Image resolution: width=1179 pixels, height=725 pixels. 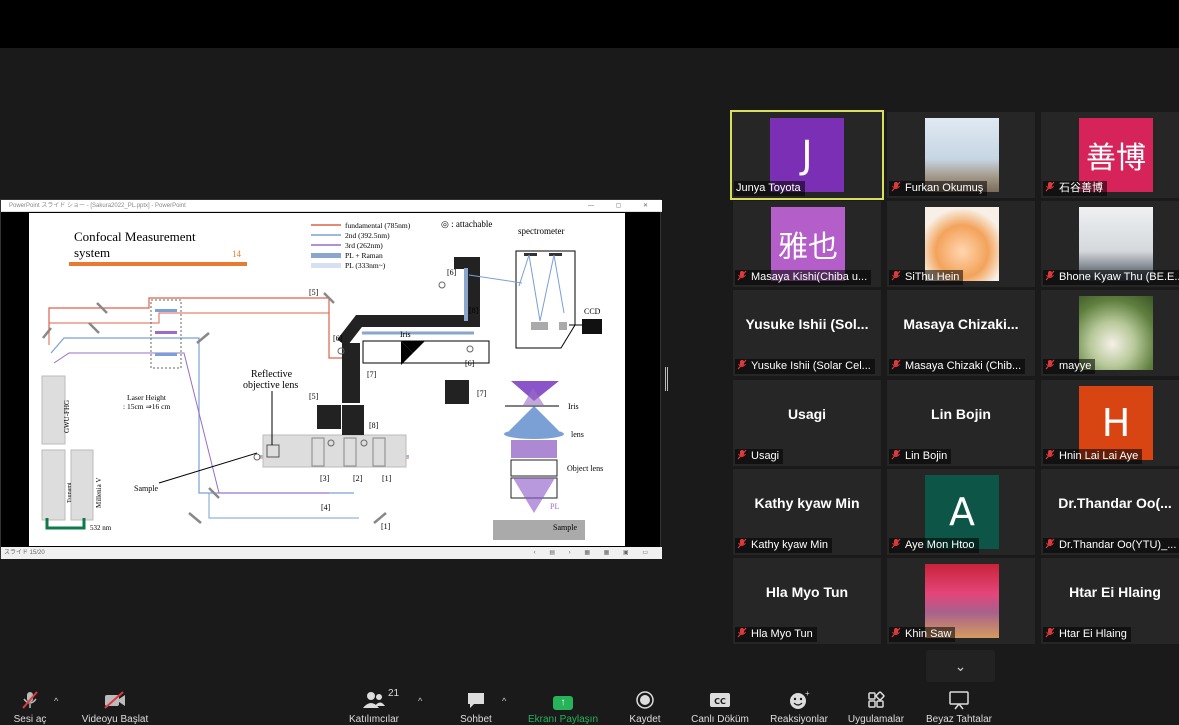 I want to click on label-1b: [1], so click(x=386, y=526).